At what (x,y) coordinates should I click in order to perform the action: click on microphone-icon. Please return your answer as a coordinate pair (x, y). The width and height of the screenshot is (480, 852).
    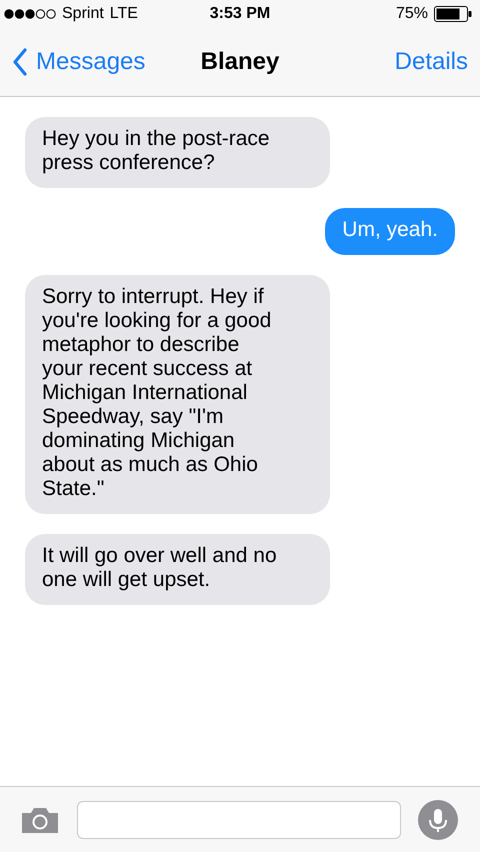
    Looking at the image, I should click on (438, 820).